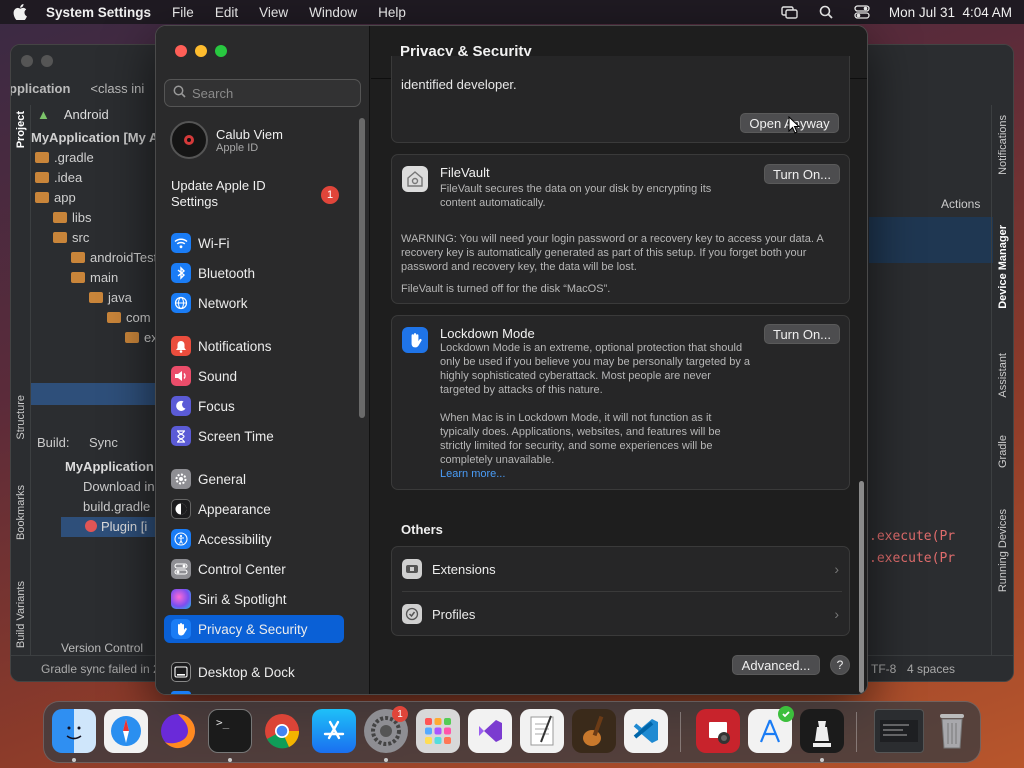  Describe the element at coordinates (273, 12) in the screenshot. I see `view-menu: View` at that location.